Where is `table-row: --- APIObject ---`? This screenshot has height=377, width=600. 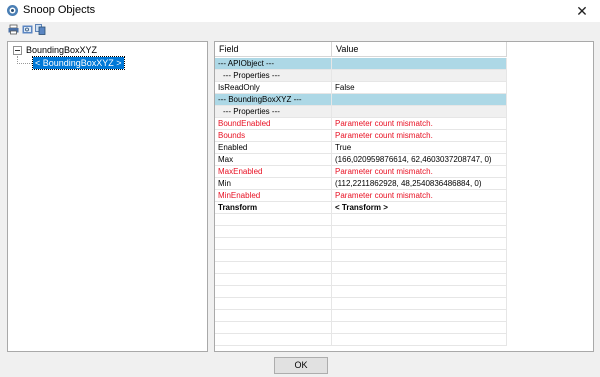
table-row: --- APIObject --- is located at coordinates (361, 64).